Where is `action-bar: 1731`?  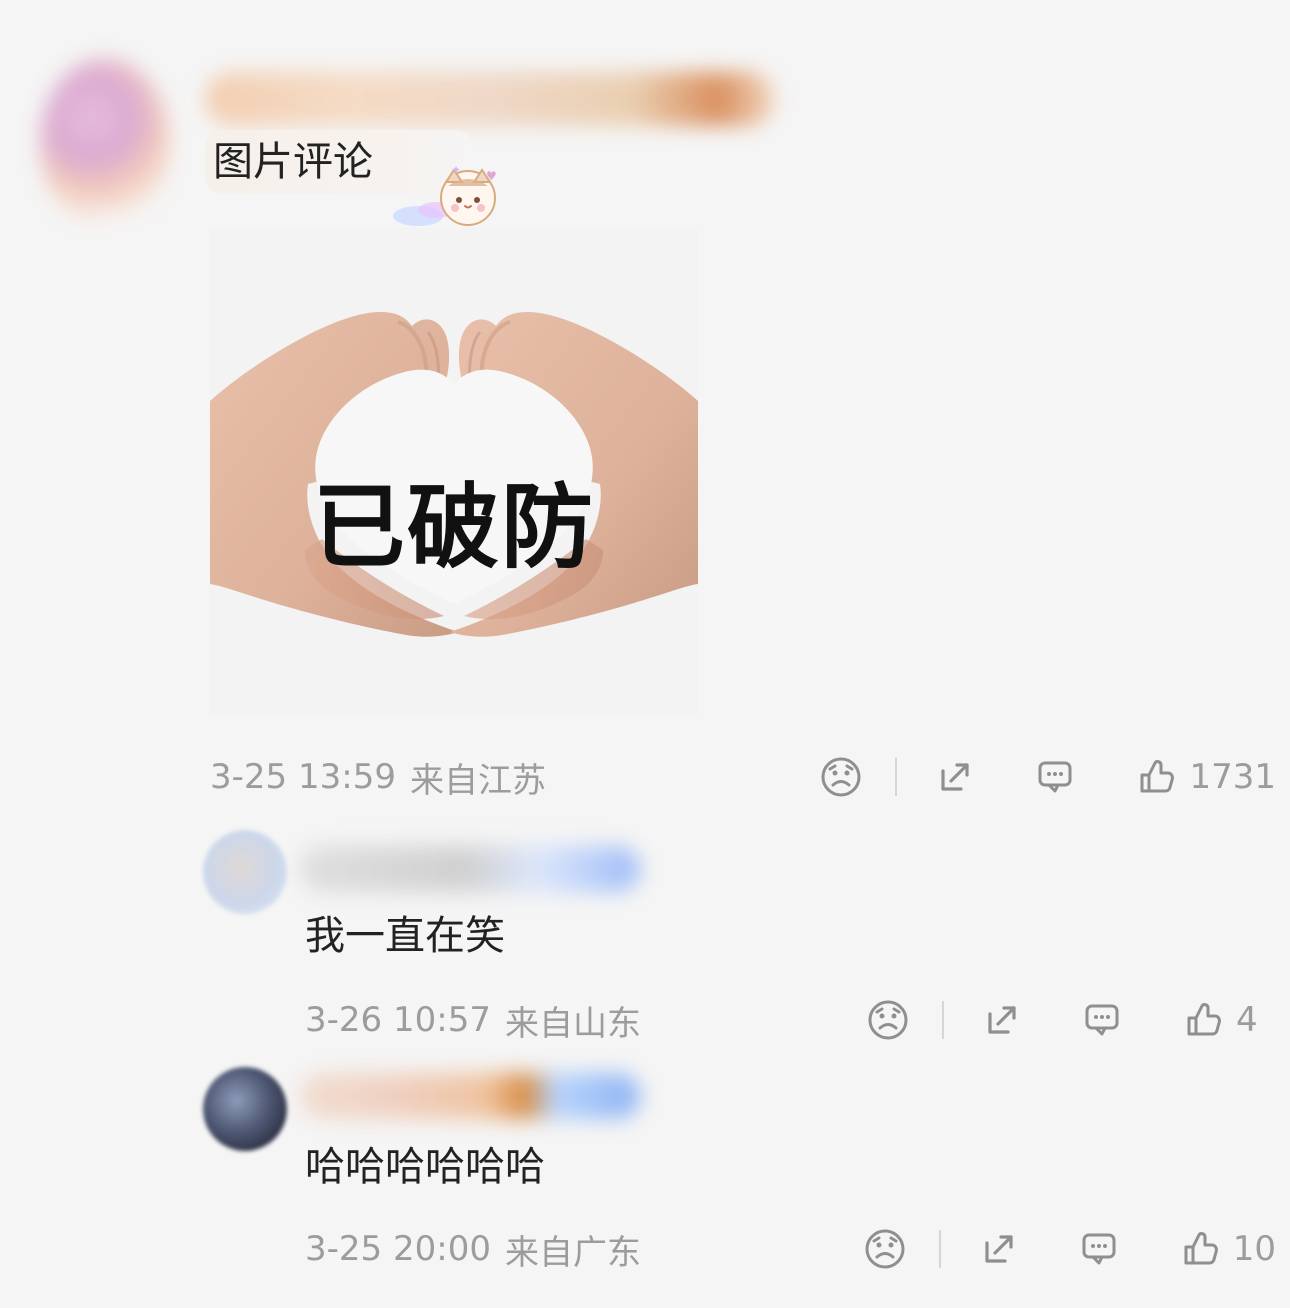 action-bar: 1731 is located at coordinates (1045, 777).